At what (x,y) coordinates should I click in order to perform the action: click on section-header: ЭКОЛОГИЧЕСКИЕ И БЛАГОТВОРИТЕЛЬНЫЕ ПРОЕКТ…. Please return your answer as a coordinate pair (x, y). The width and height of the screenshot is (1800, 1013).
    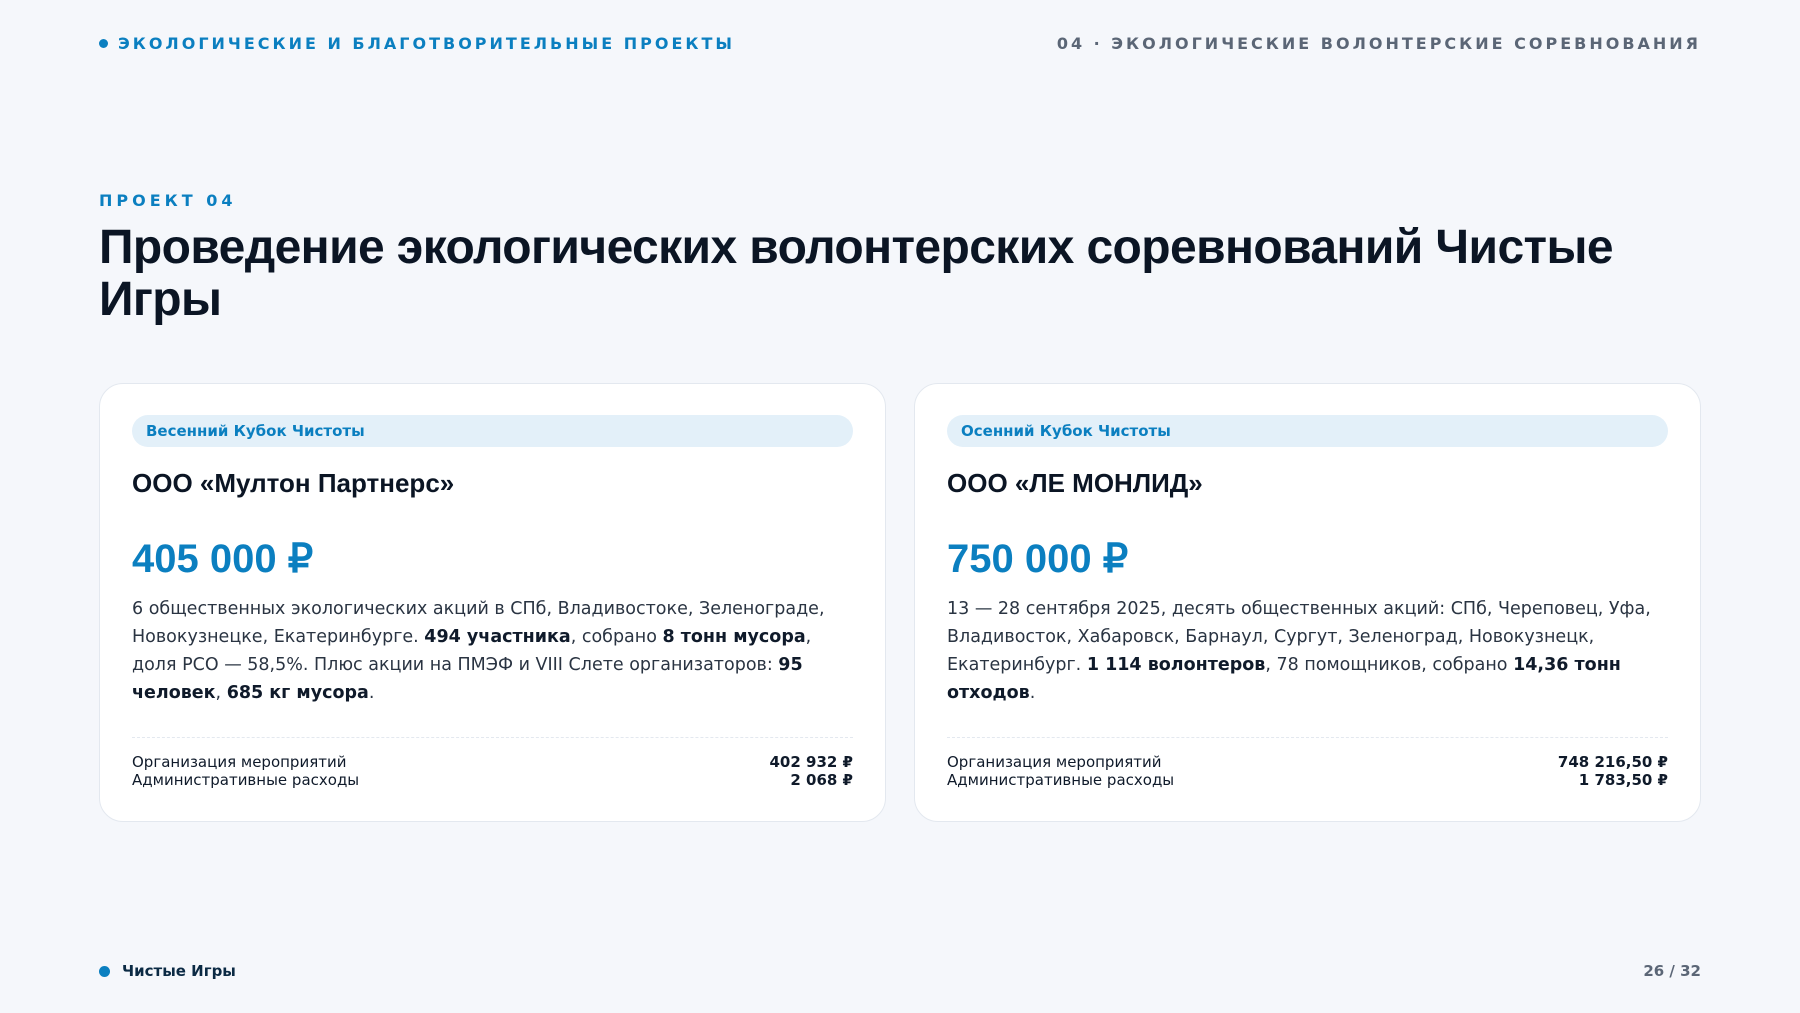
    Looking at the image, I should click on (417, 43).